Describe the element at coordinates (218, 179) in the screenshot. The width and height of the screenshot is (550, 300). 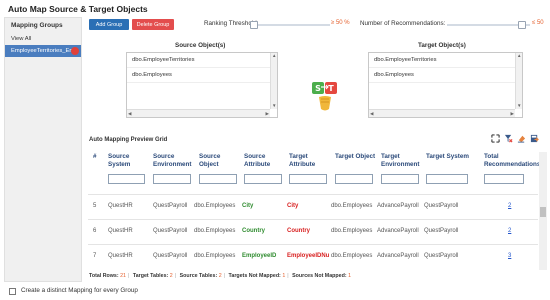
I see `filter-source-object` at that location.